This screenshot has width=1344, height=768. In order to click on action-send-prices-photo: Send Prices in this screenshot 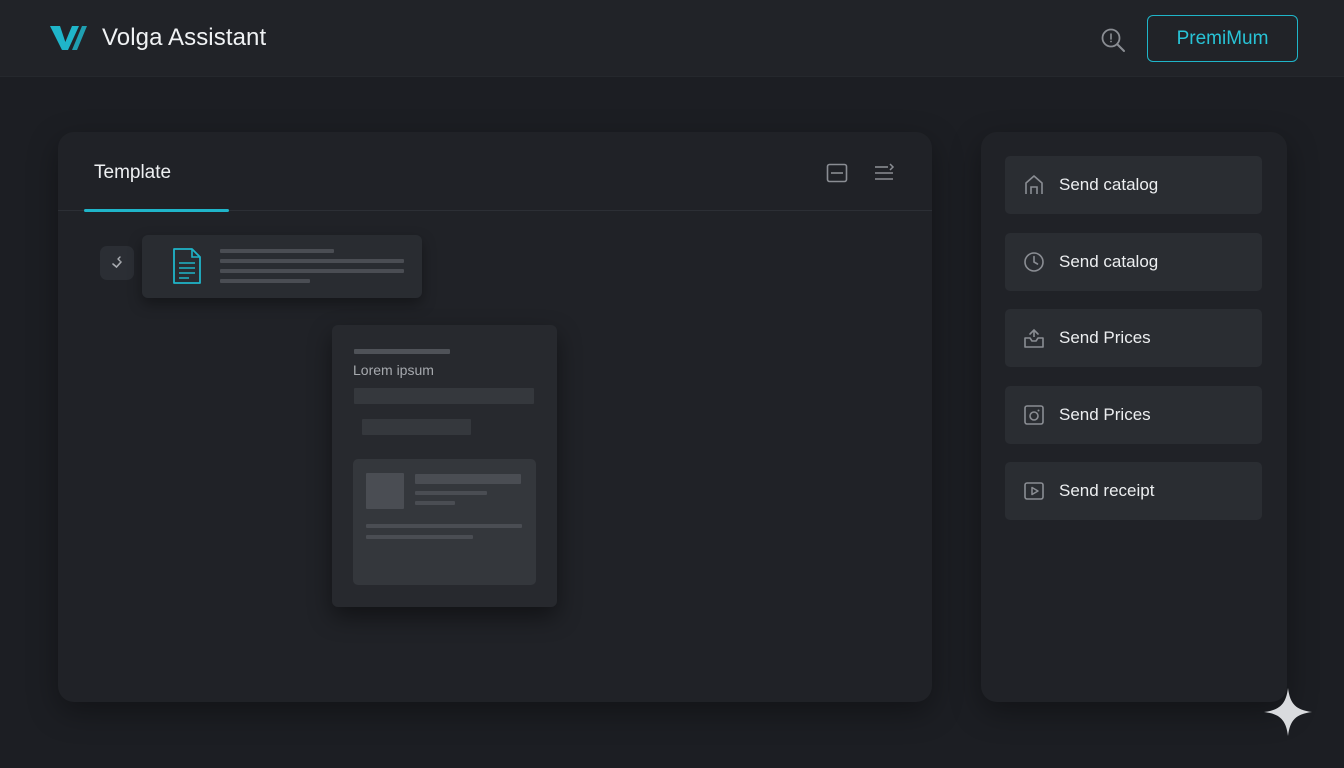, I will do `click(1133, 415)`.